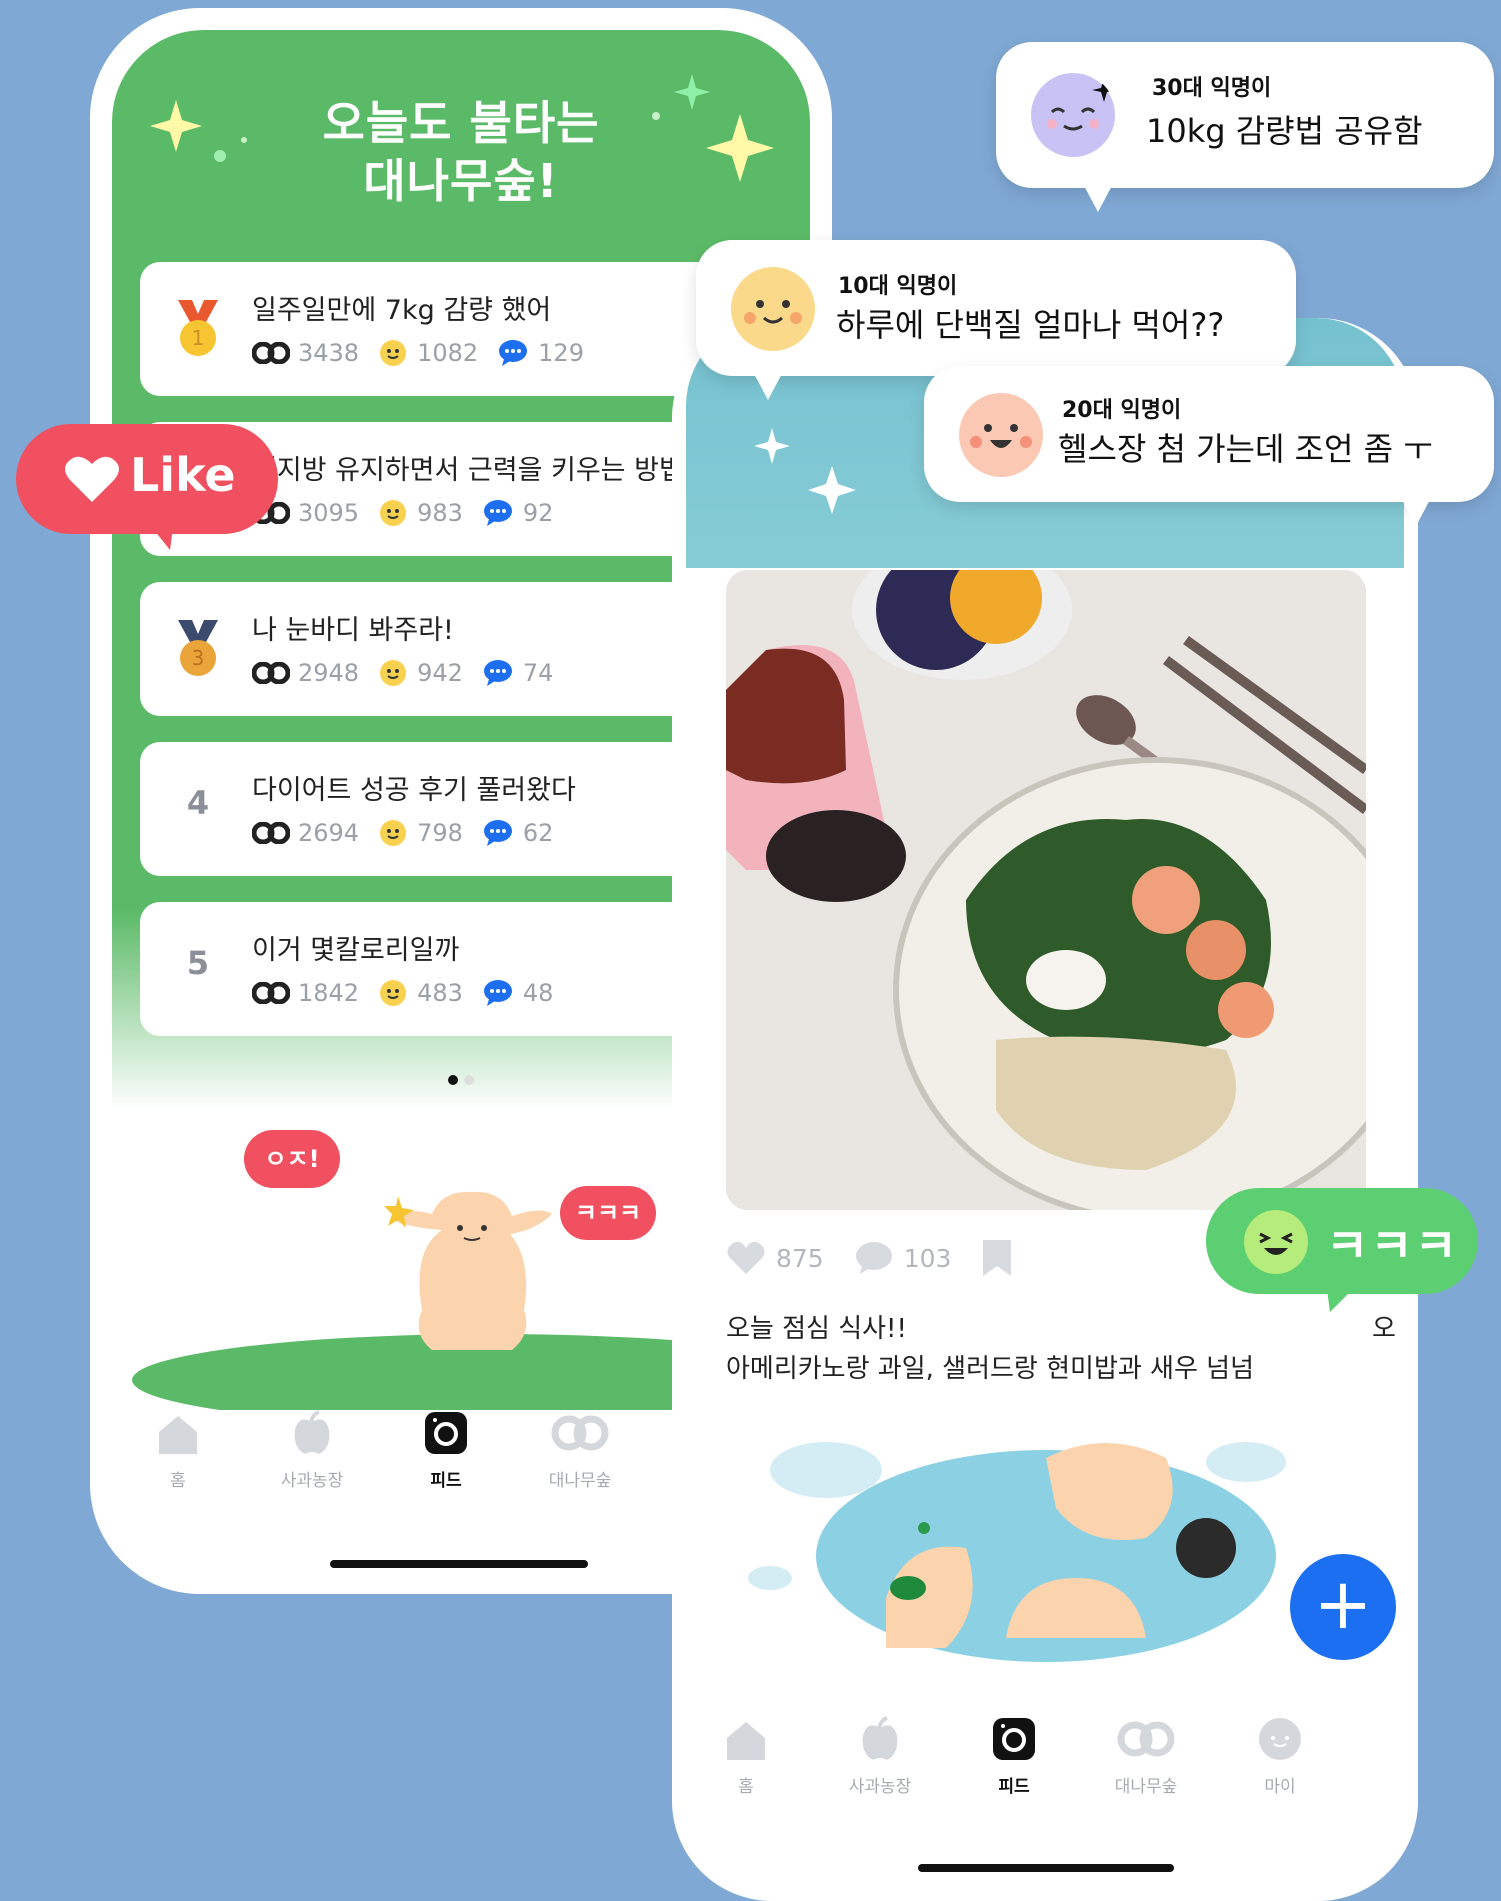  I want to click on like-count: 875, so click(800, 1258).